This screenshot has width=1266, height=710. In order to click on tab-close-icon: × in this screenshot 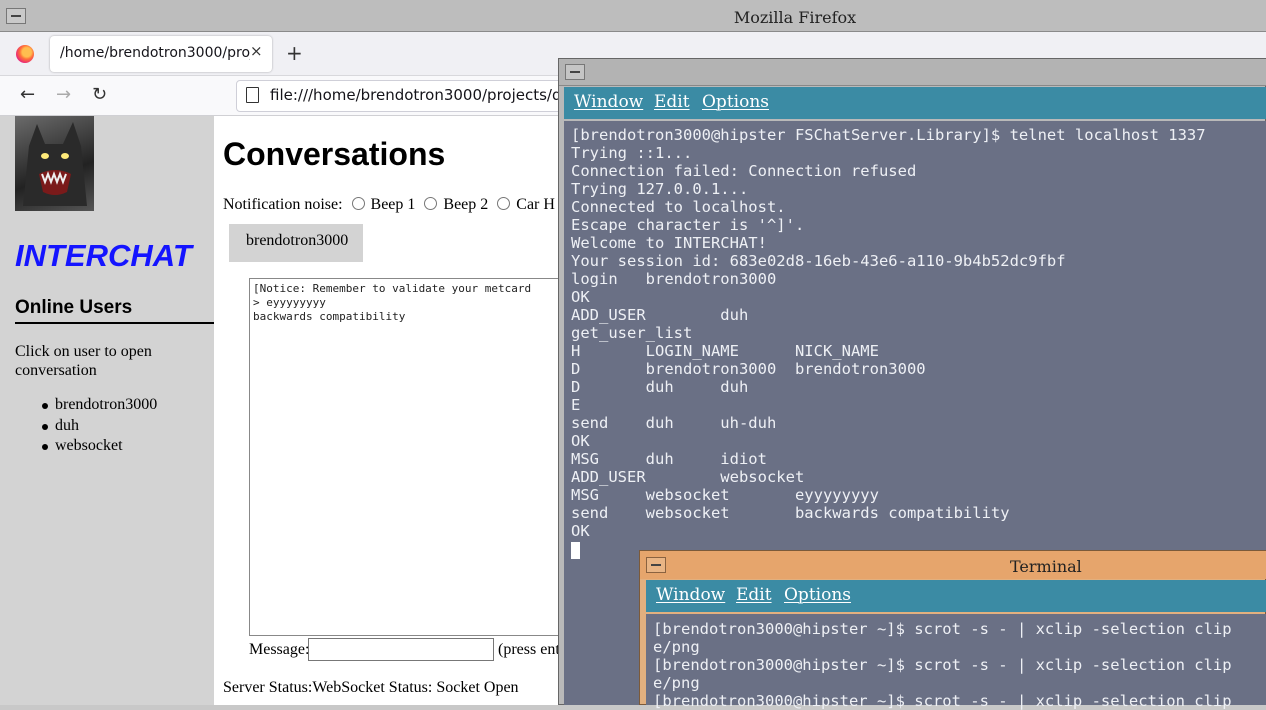, I will do `click(256, 51)`.